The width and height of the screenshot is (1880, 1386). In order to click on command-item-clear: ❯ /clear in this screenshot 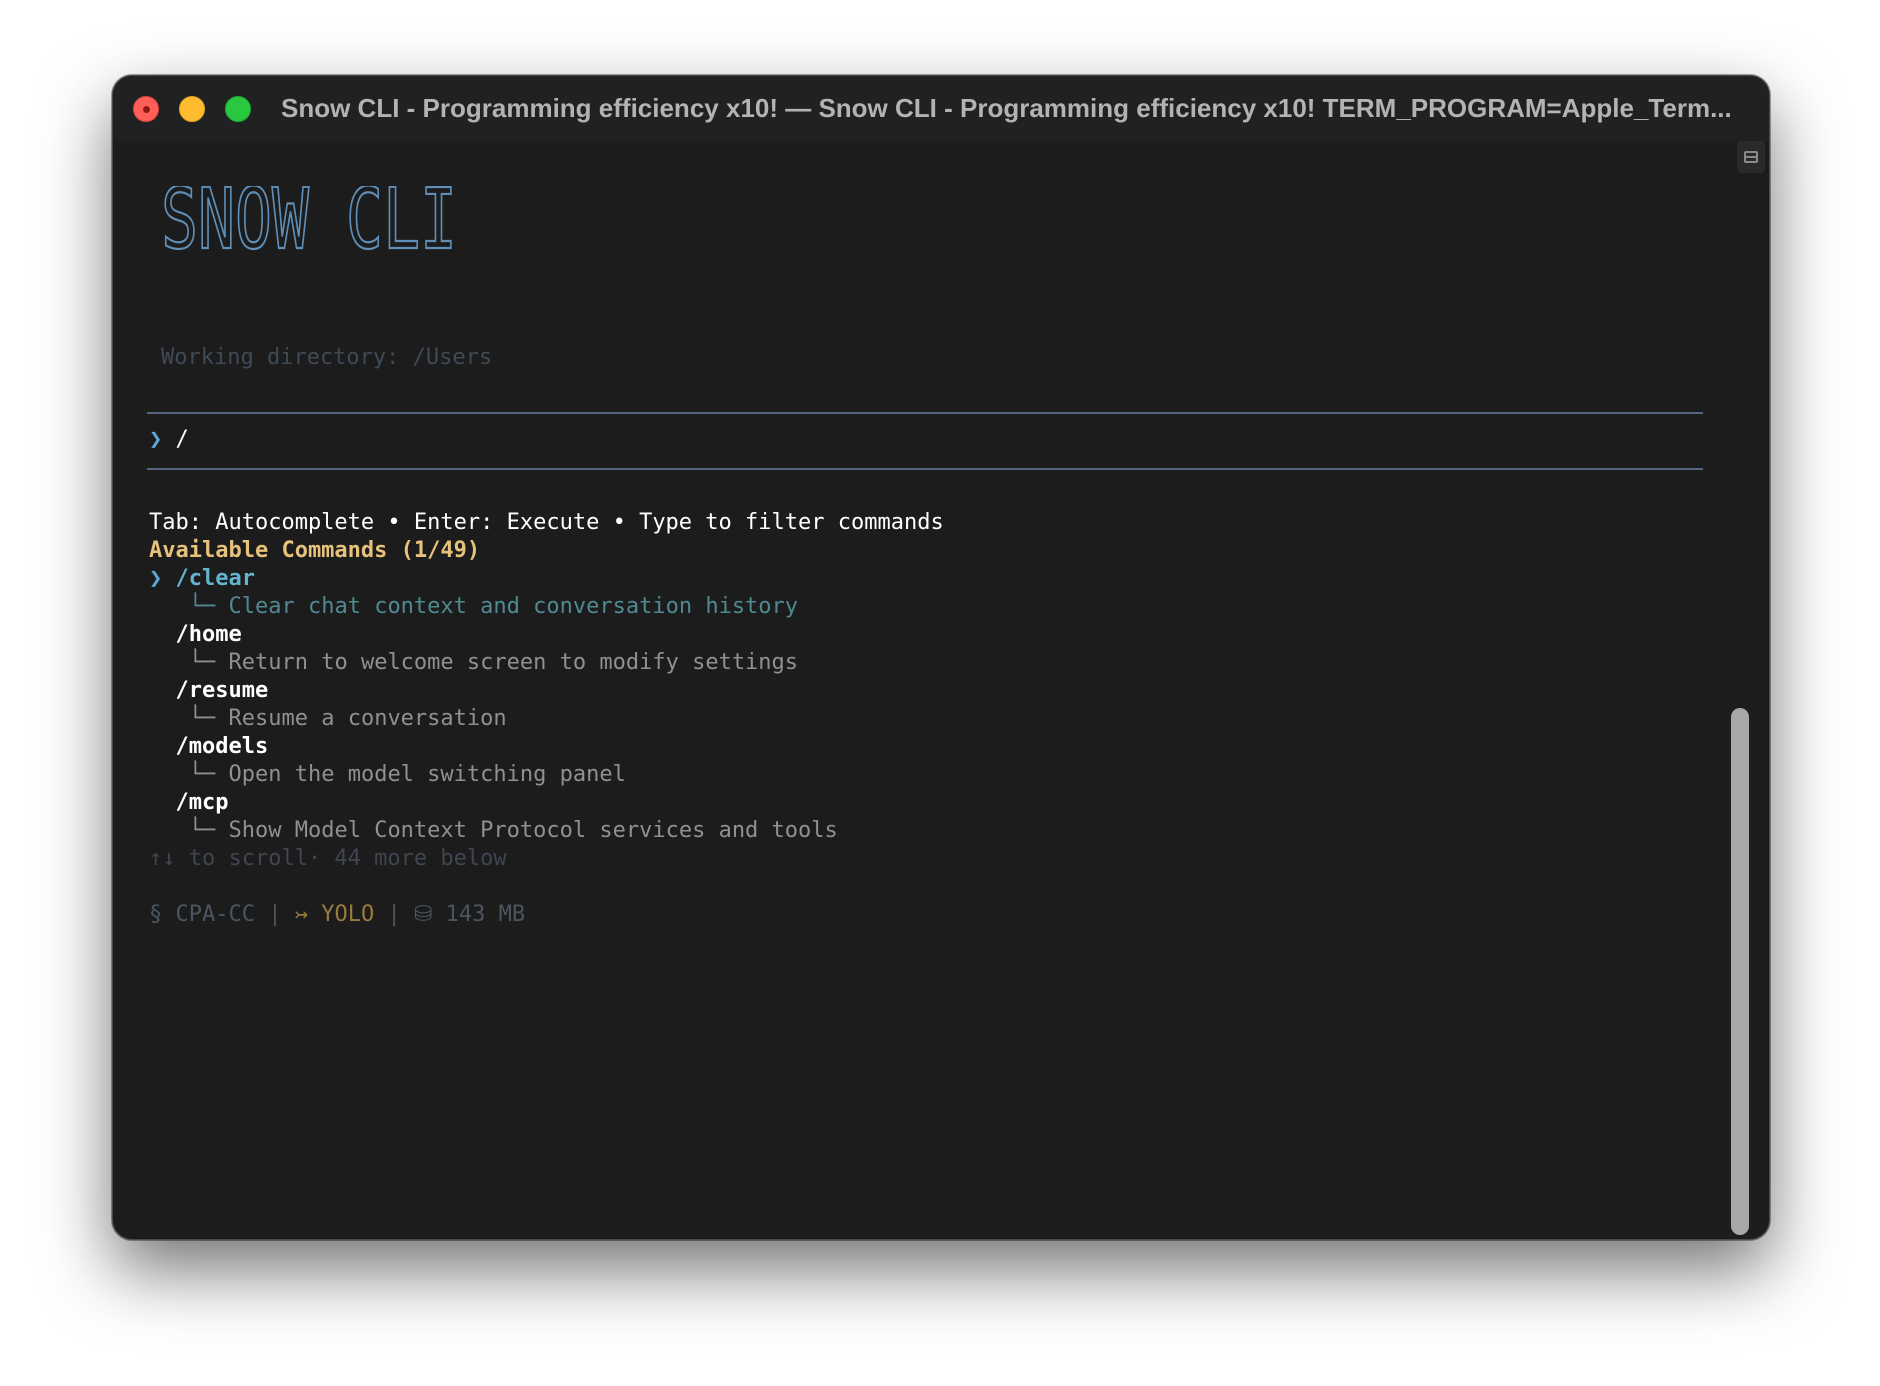, I will do `click(202, 579)`.